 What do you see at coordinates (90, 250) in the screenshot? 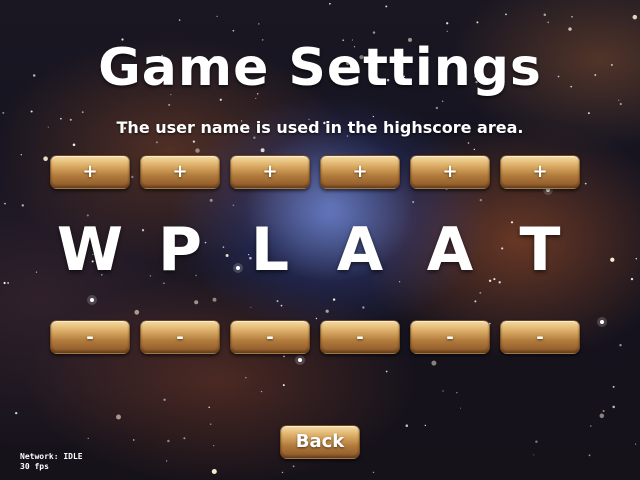
I see `name-letter-1: W` at bounding box center [90, 250].